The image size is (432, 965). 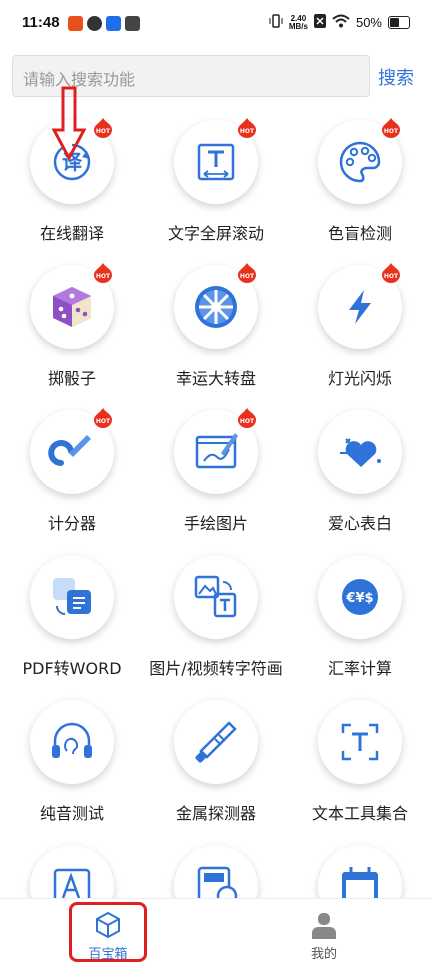 I want to click on tool-image-video-to-ascii: 图片/视频转字符画, so click(x=216, y=615).